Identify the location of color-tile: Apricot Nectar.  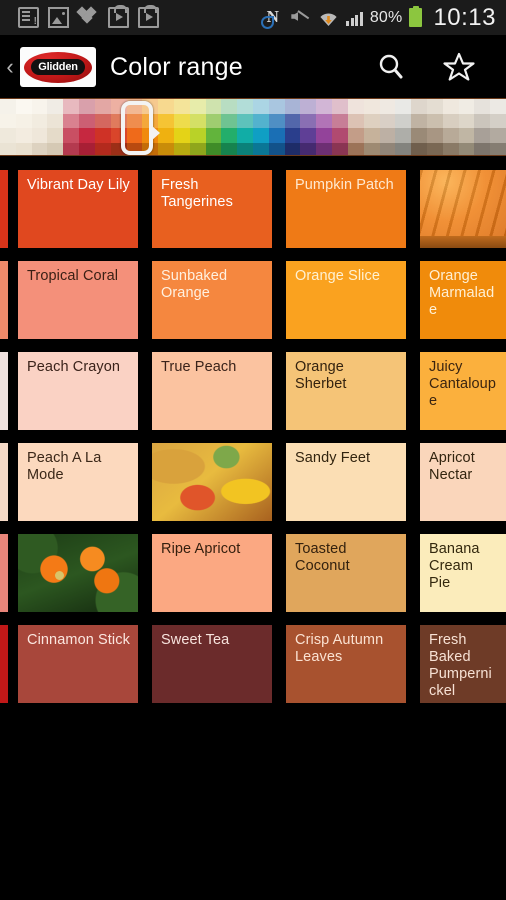
(463, 482).